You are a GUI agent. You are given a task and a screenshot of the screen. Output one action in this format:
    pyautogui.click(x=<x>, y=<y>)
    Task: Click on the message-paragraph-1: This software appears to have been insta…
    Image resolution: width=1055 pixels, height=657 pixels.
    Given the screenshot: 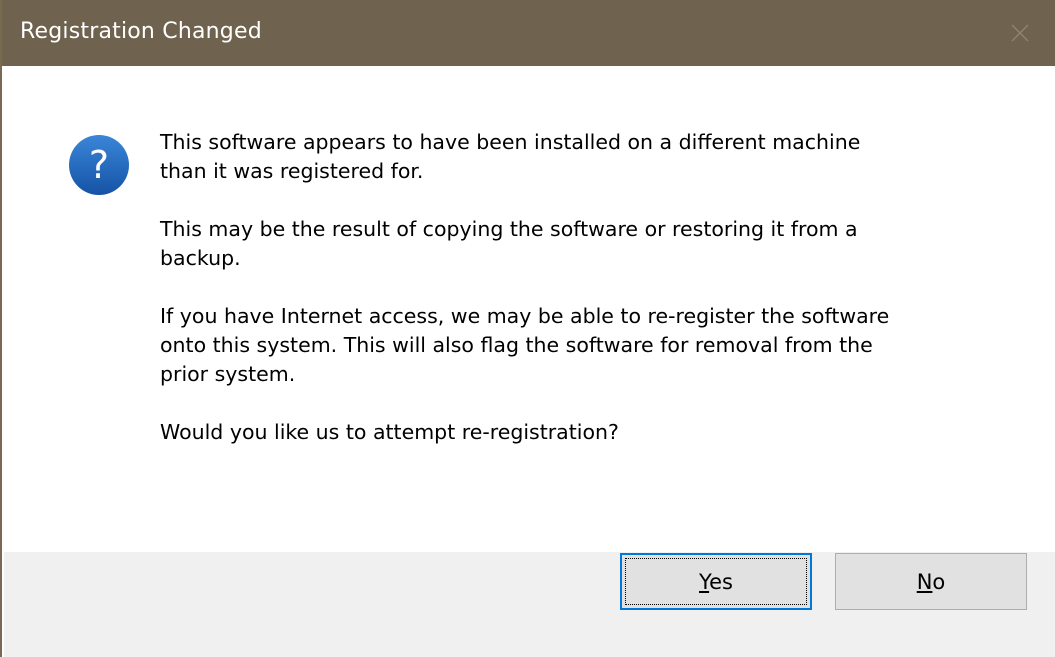 What is the action you would take?
    pyautogui.click(x=510, y=156)
    